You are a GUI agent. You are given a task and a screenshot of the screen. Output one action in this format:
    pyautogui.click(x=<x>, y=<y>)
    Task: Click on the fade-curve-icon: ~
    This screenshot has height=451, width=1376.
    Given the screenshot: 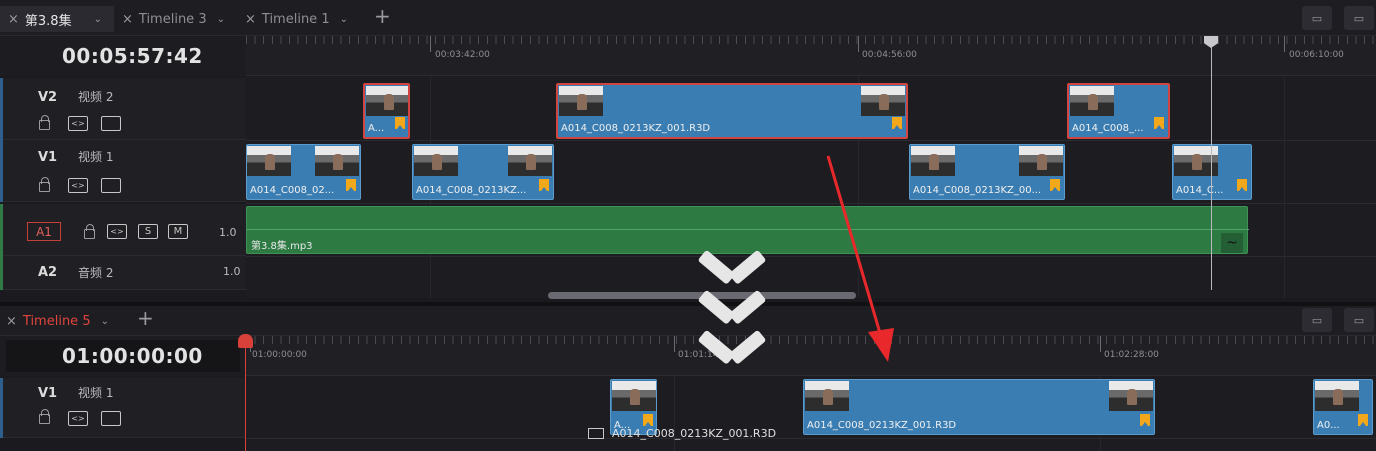 What is the action you would take?
    pyautogui.click(x=1232, y=243)
    